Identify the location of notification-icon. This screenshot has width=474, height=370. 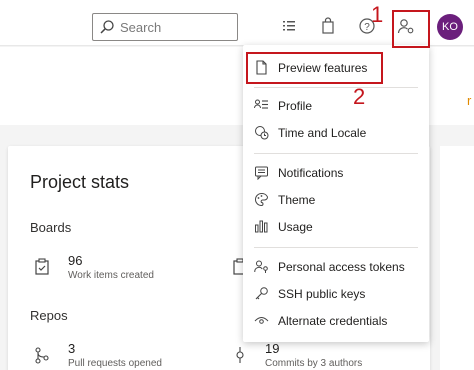
(261, 173).